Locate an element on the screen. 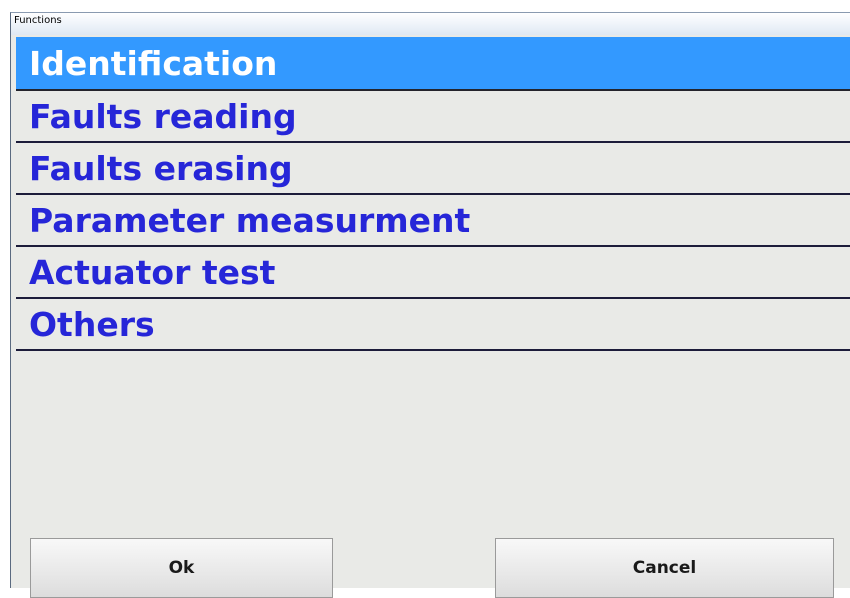 This screenshot has height=598, width=850. list-item-identification: Identification is located at coordinates (433, 64).